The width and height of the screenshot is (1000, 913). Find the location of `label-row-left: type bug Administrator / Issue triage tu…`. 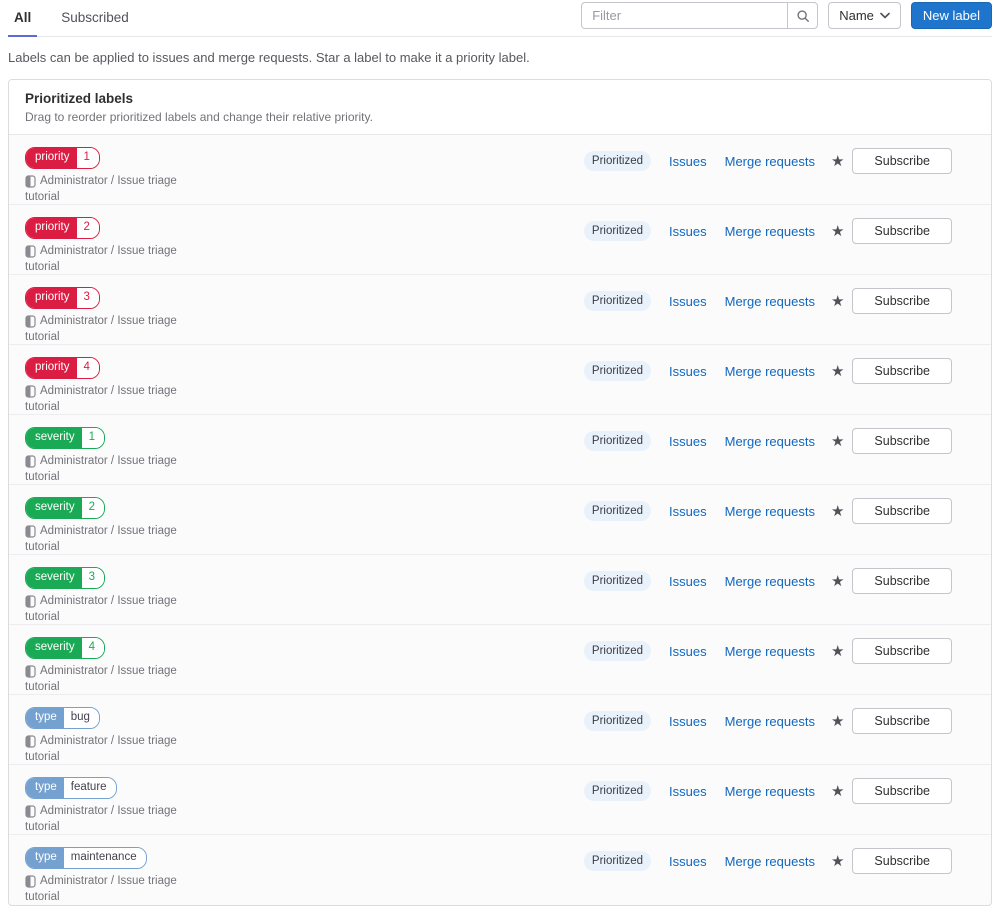

label-row-left: type bug Administrator / Issue triage tu… is located at coordinates (101, 735).